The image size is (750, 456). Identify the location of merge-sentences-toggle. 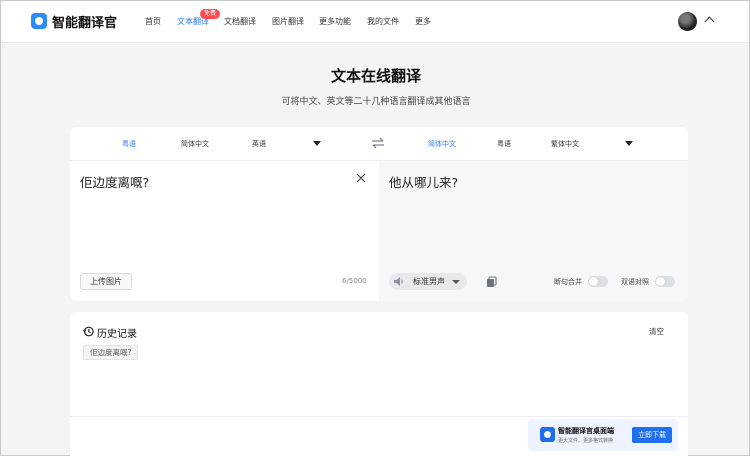
(598, 281).